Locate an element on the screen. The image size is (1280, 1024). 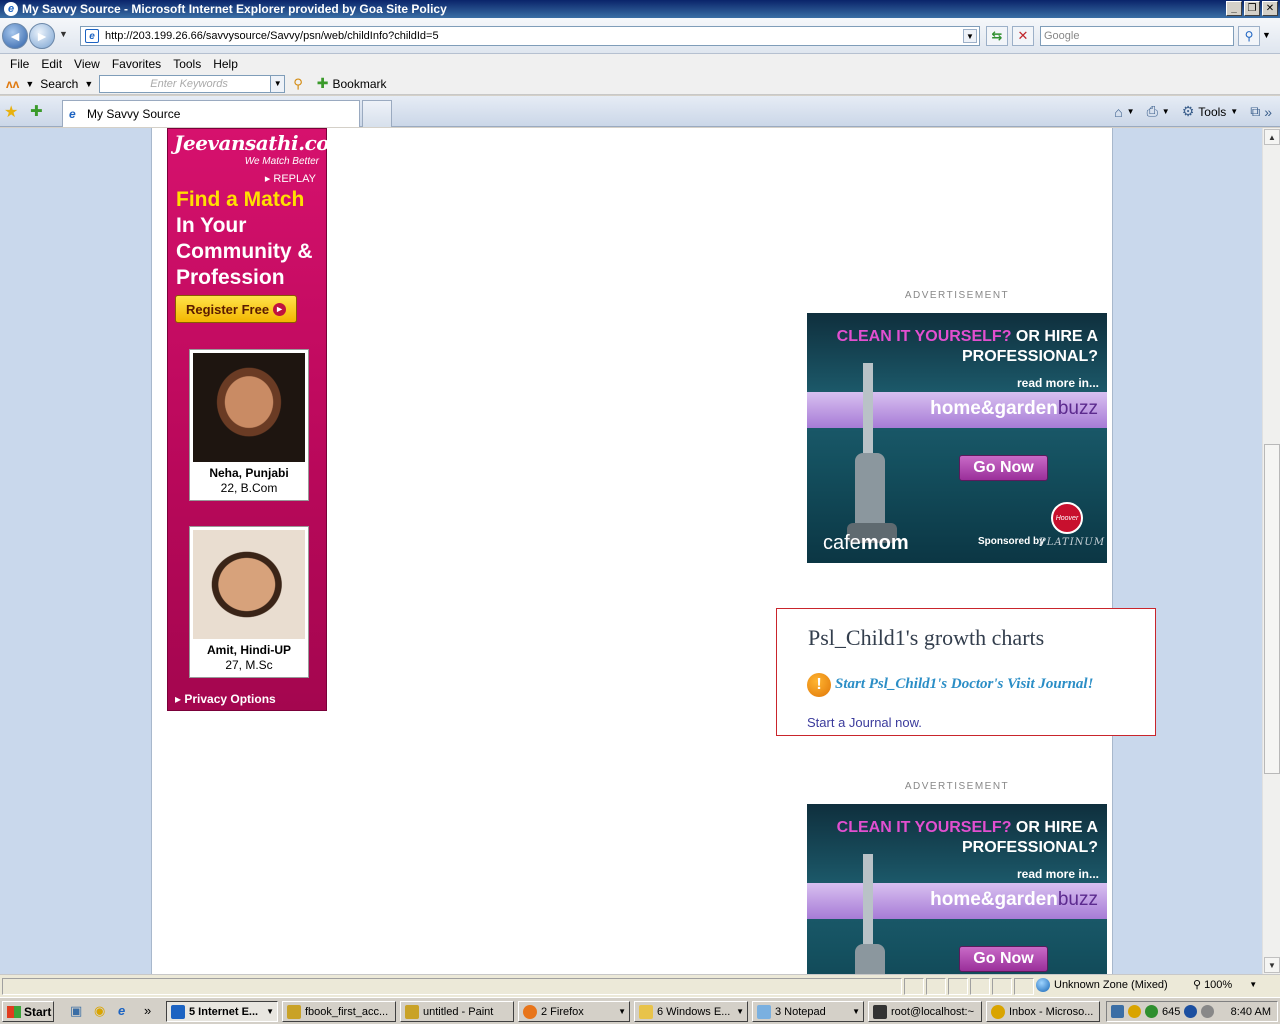
search-input: Google is located at coordinates (1137, 36).